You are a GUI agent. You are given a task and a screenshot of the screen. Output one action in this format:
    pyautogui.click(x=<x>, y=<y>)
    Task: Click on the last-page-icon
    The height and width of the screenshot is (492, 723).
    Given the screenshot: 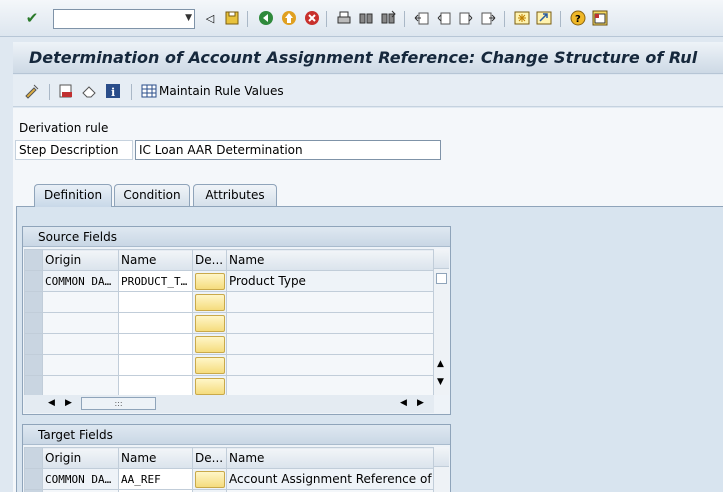 What is the action you would take?
    pyautogui.click(x=488, y=18)
    